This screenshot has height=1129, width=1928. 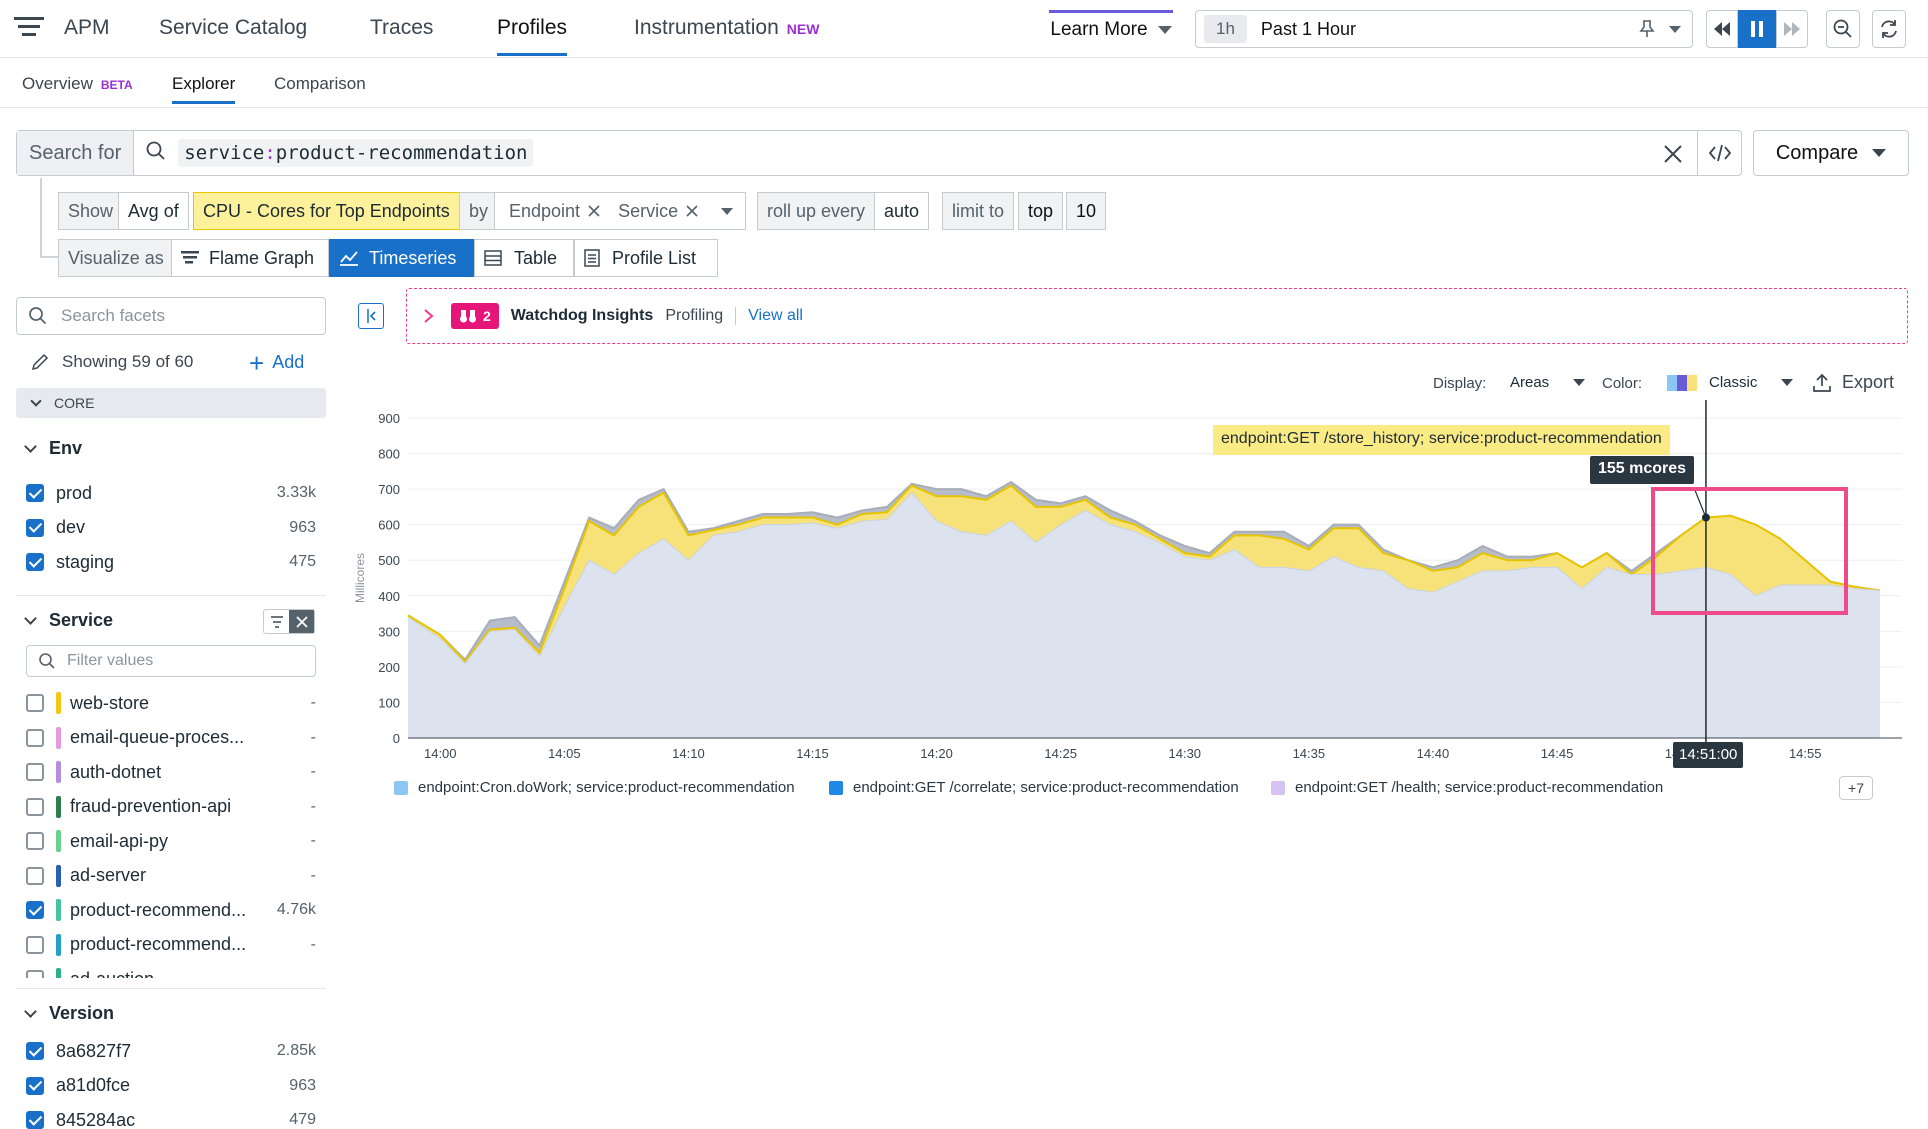 What do you see at coordinates (1548, 382) in the screenshot?
I see `display-select: Areas` at bounding box center [1548, 382].